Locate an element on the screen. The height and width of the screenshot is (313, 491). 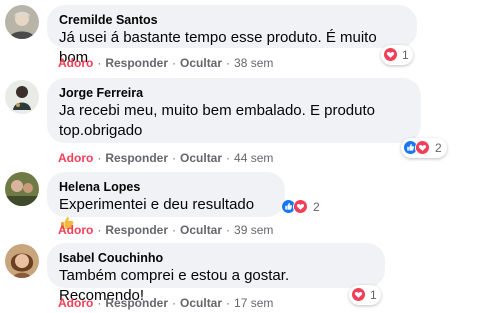
comment-actions: Adoro · Responder · Ocultar · 38 sem is located at coordinates (166, 63).